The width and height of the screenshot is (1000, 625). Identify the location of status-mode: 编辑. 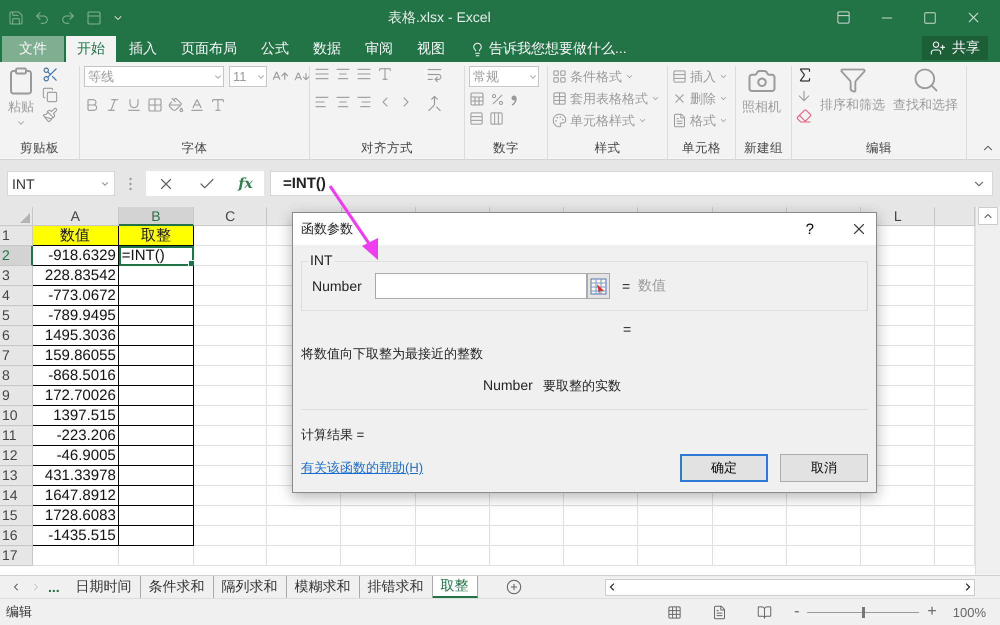
(19, 612).